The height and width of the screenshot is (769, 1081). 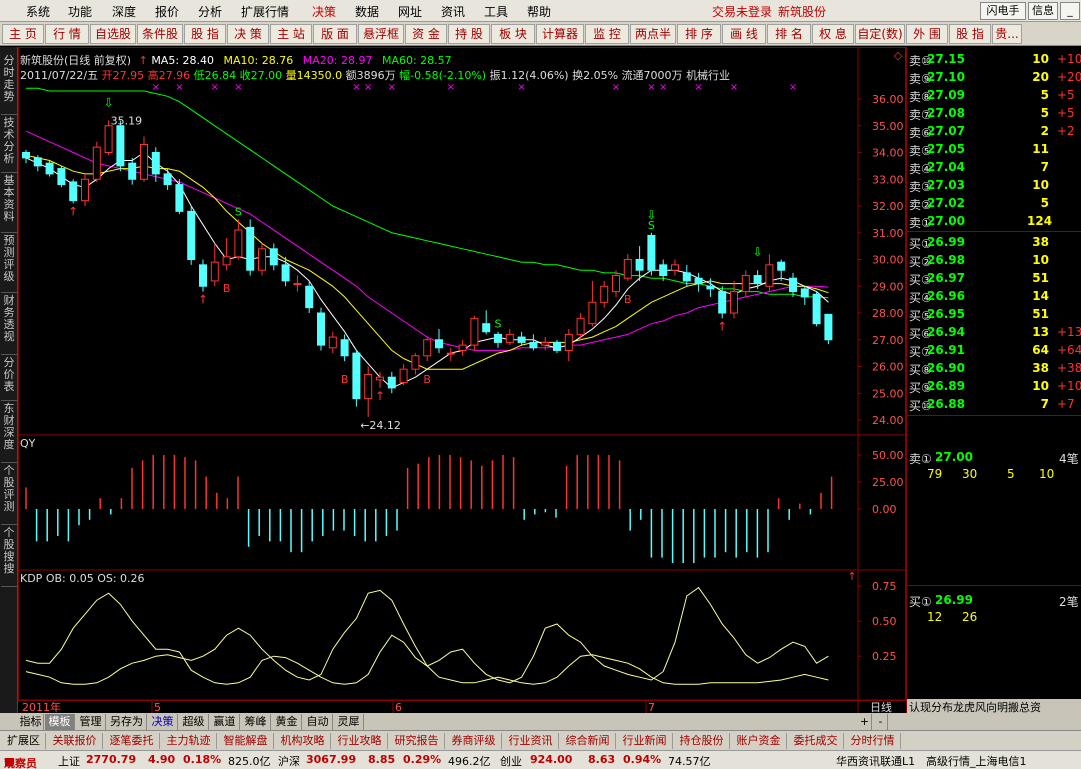 I want to click on link-tab-4: 智能解盘, so click(x=246, y=741).